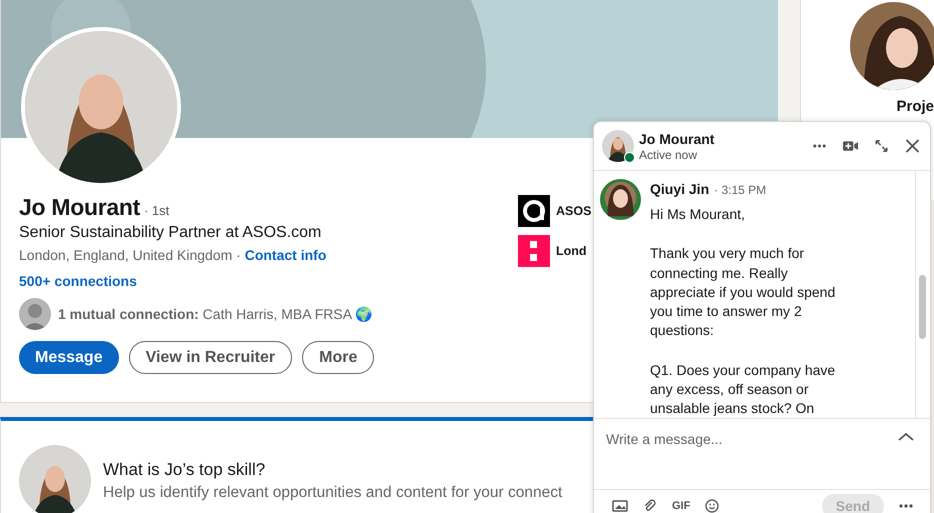 This screenshot has height=513, width=934. What do you see at coordinates (668, 155) in the screenshot?
I see `chat-status: Active now` at bounding box center [668, 155].